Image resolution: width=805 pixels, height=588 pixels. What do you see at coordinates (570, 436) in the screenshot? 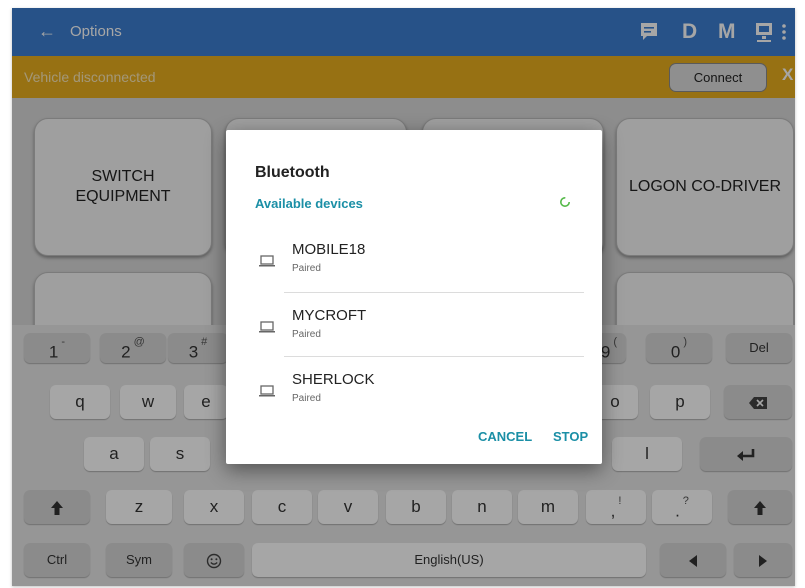
I see `stop-button: STOP` at bounding box center [570, 436].